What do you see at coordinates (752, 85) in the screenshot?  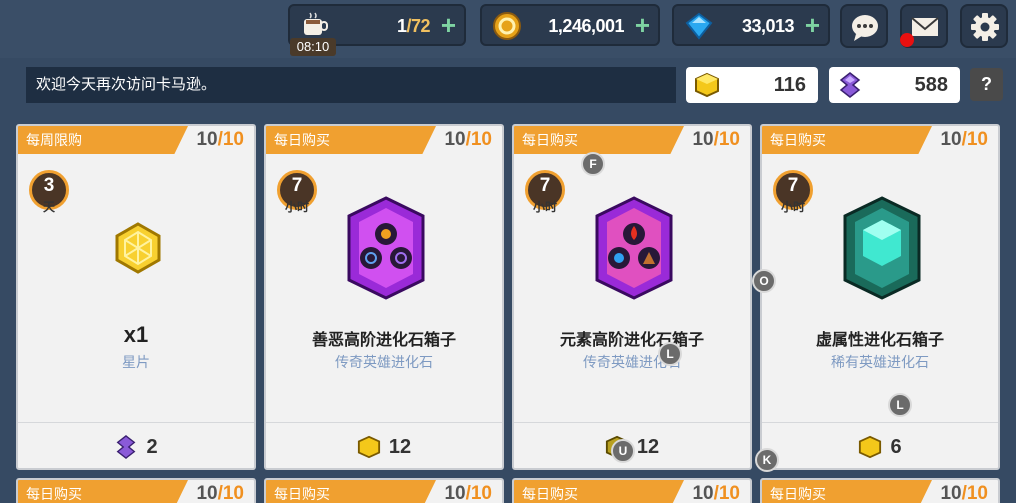 I see `yellow-cube-currency: 116` at bounding box center [752, 85].